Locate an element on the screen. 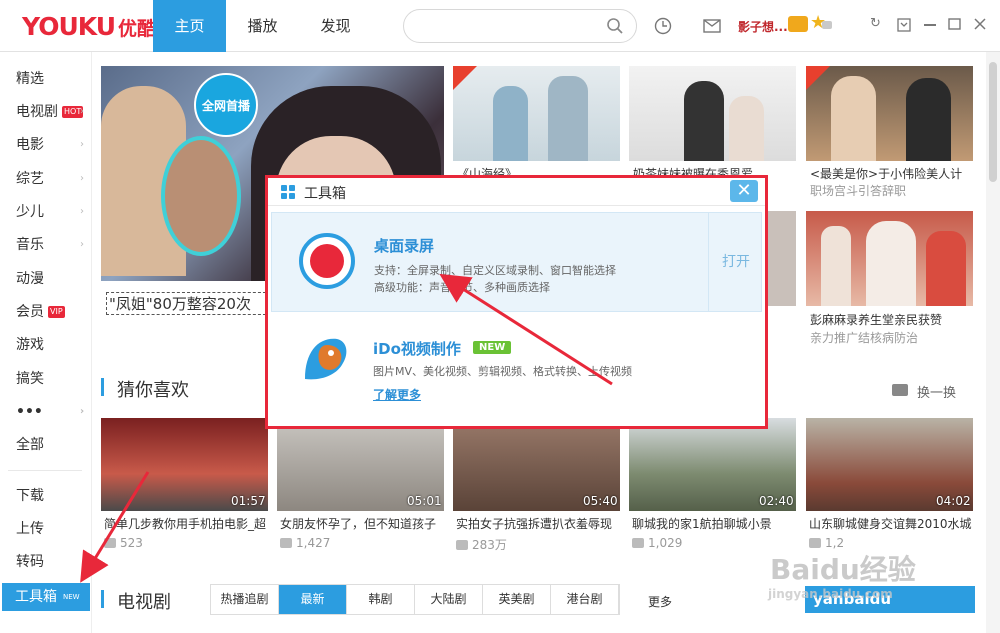 This screenshot has height=633, width=1000. toolbox-icon is located at coordinates (288, 192).